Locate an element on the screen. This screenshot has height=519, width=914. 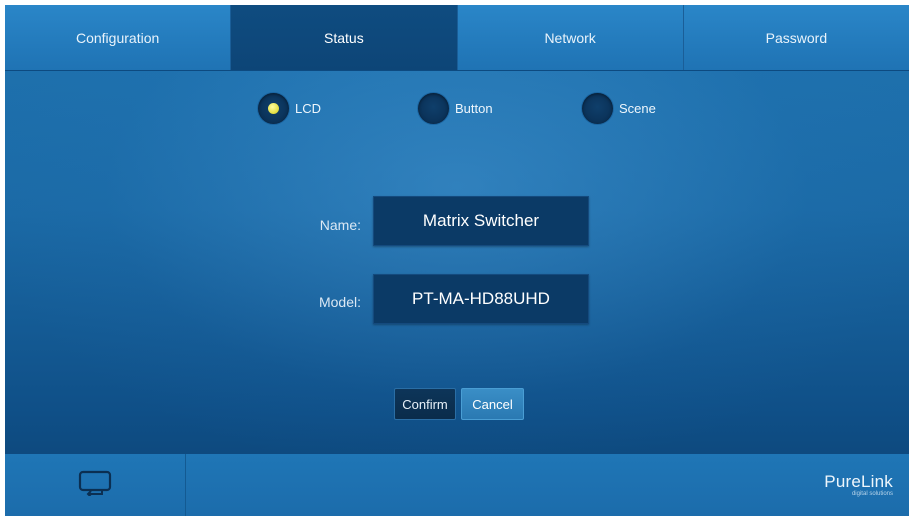
radio-lcd-label: LCD is located at coordinates (308, 108).